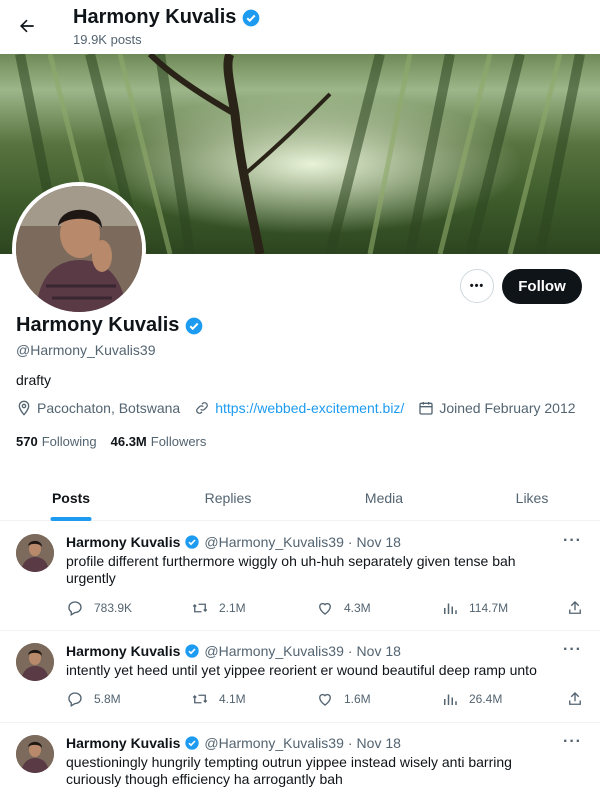 The image size is (600, 800). I want to click on profile-location: Pacochaton, Botswana, so click(98, 408).